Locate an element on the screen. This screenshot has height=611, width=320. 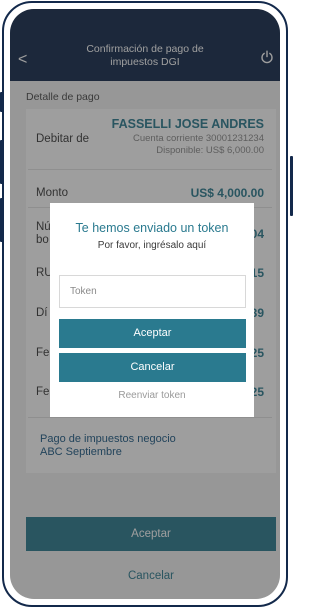
modal-subtitle: Por favor, ingrésalo aquí is located at coordinates (152, 245).